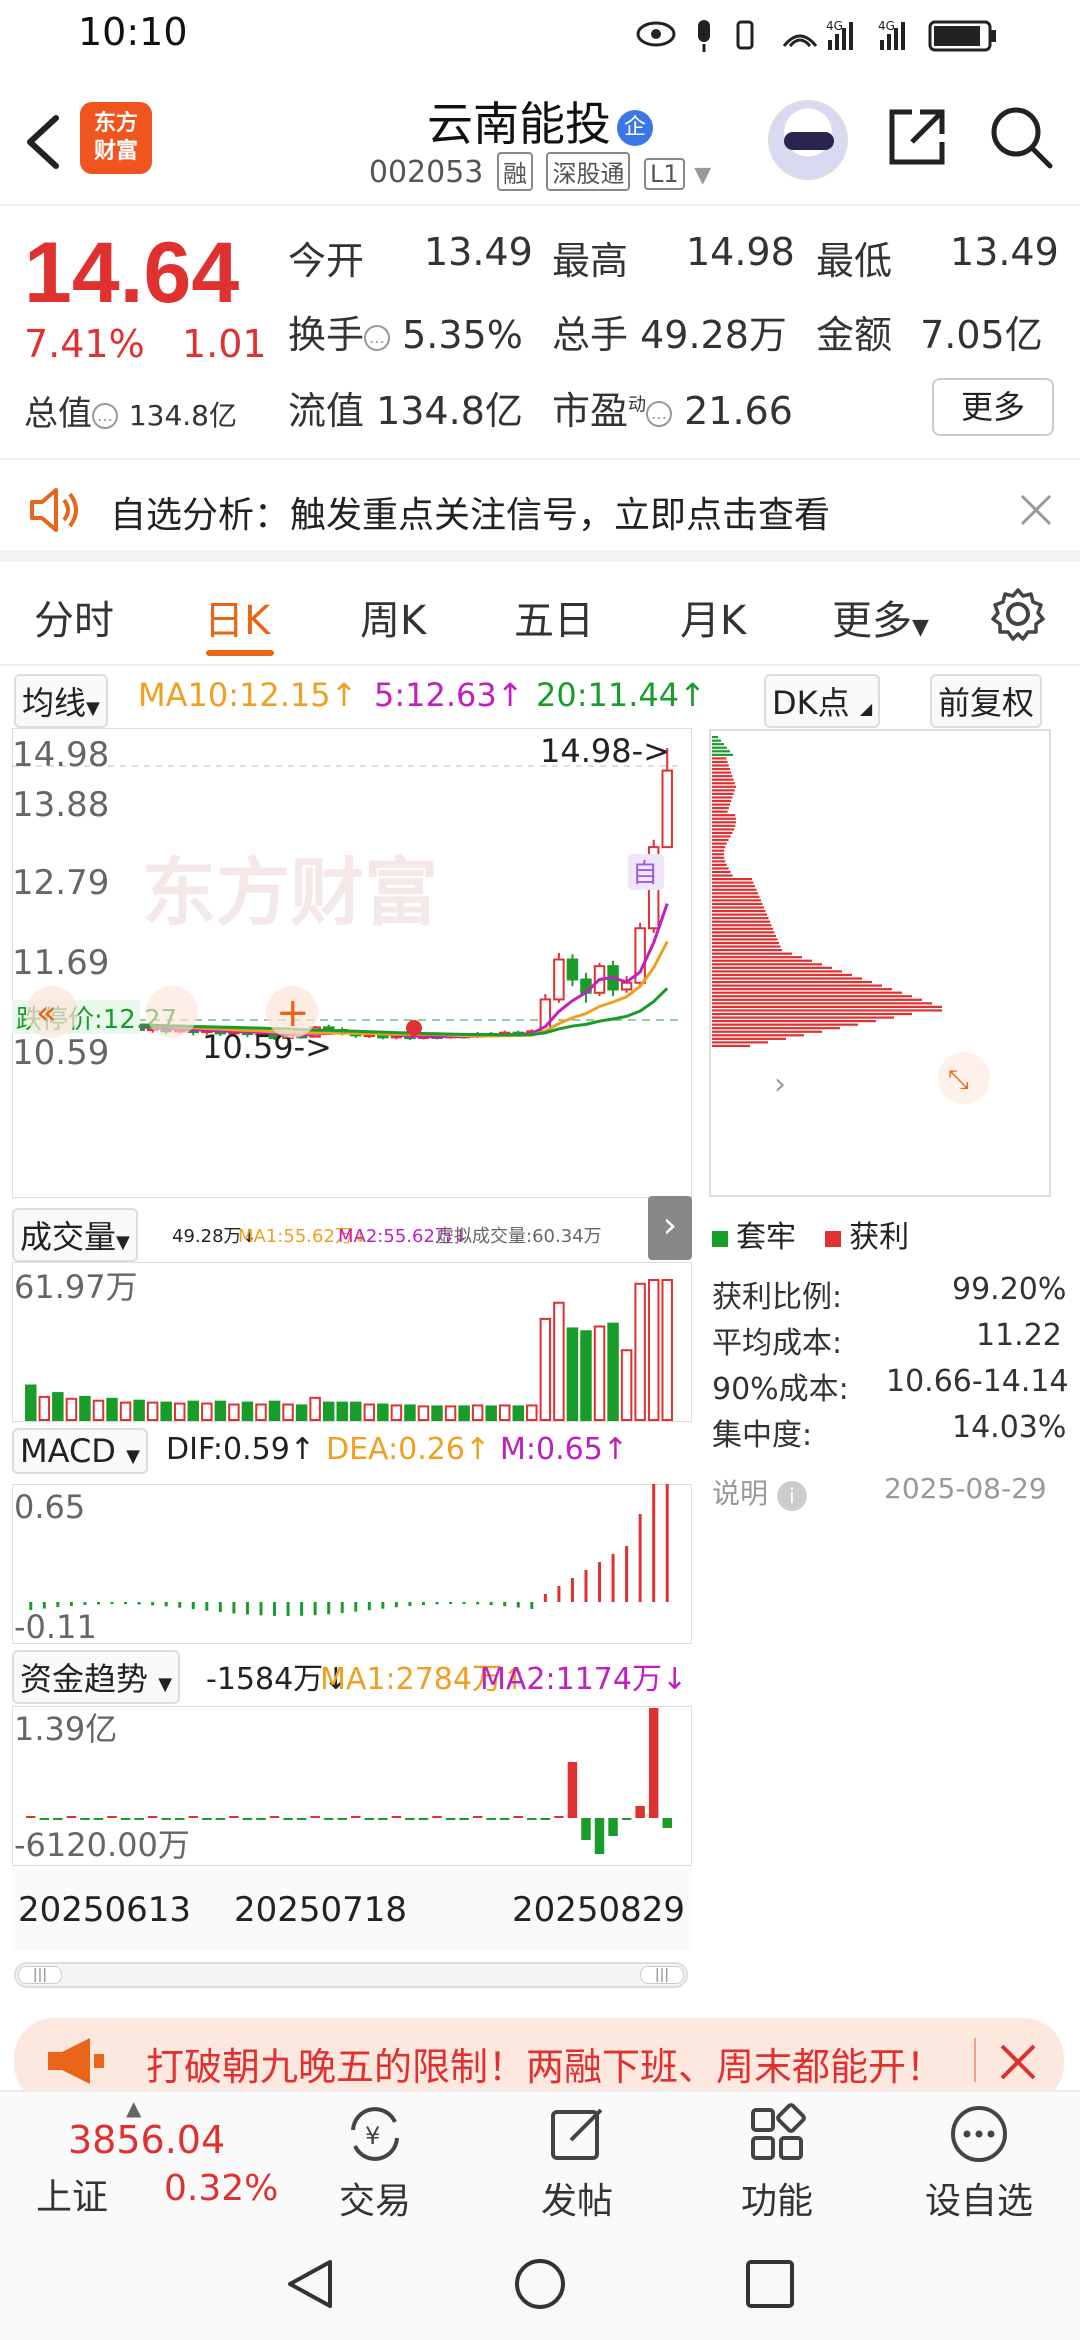  I want to click on chevron-down-icon: ▼, so click(702, 175).